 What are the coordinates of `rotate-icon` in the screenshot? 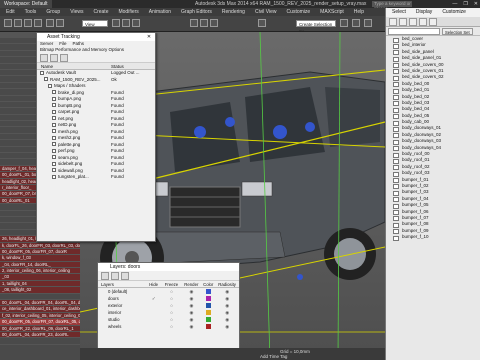 It's located at (126, 23).